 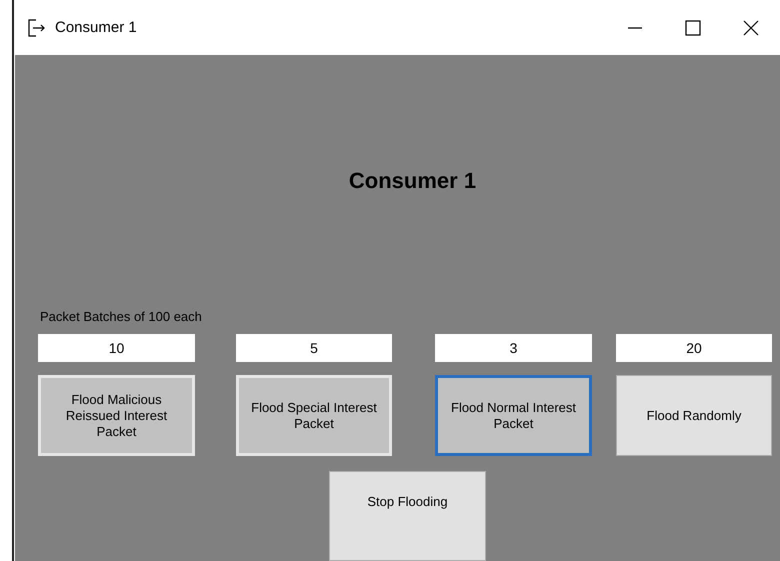 What do you see at coordinates (121, 316) in the screenshot?
I see `batch-label: Packet Batches of 100 each` at bounding box center [121, 316].